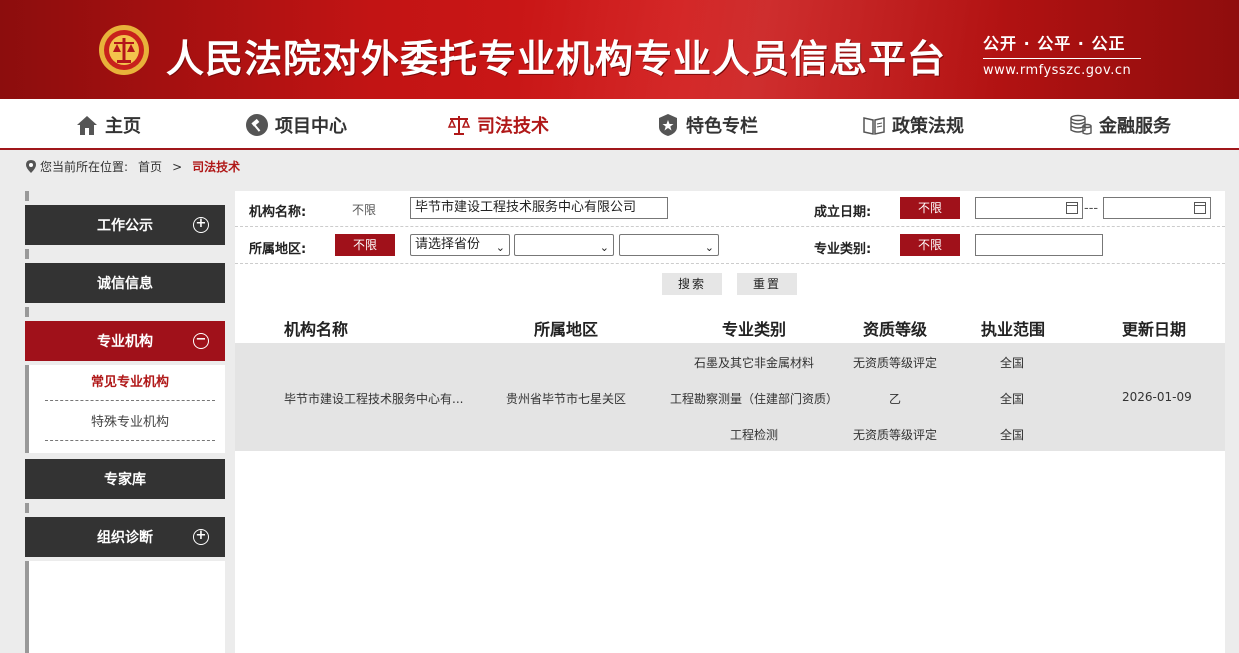  What do you see at coordinates (150, 166) in the screenshot?
I see `breadcrumb-home-link: 首页` at bounding box center [150, 166].